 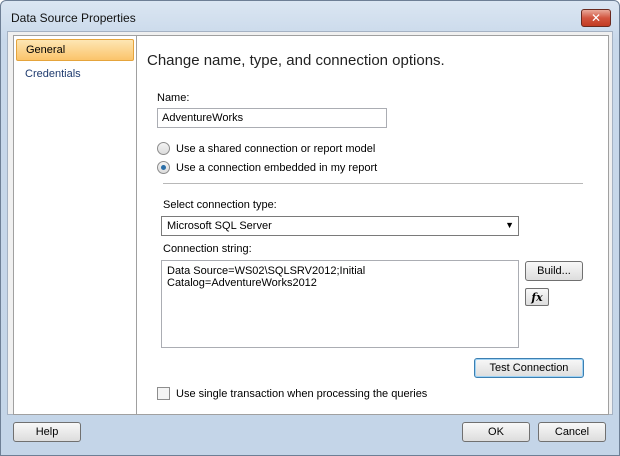 I want to click on name-label: Name:, so click(x=173, y=98).